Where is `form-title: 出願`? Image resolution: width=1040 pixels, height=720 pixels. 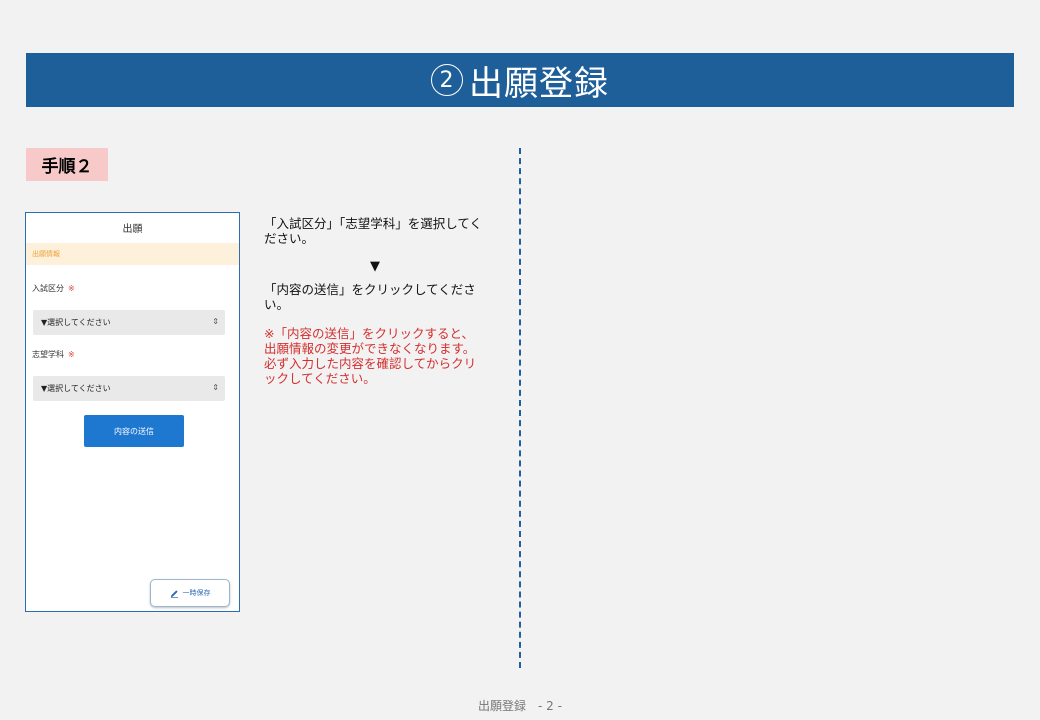 form-title: 出願 is located at coordinates (132, 229).